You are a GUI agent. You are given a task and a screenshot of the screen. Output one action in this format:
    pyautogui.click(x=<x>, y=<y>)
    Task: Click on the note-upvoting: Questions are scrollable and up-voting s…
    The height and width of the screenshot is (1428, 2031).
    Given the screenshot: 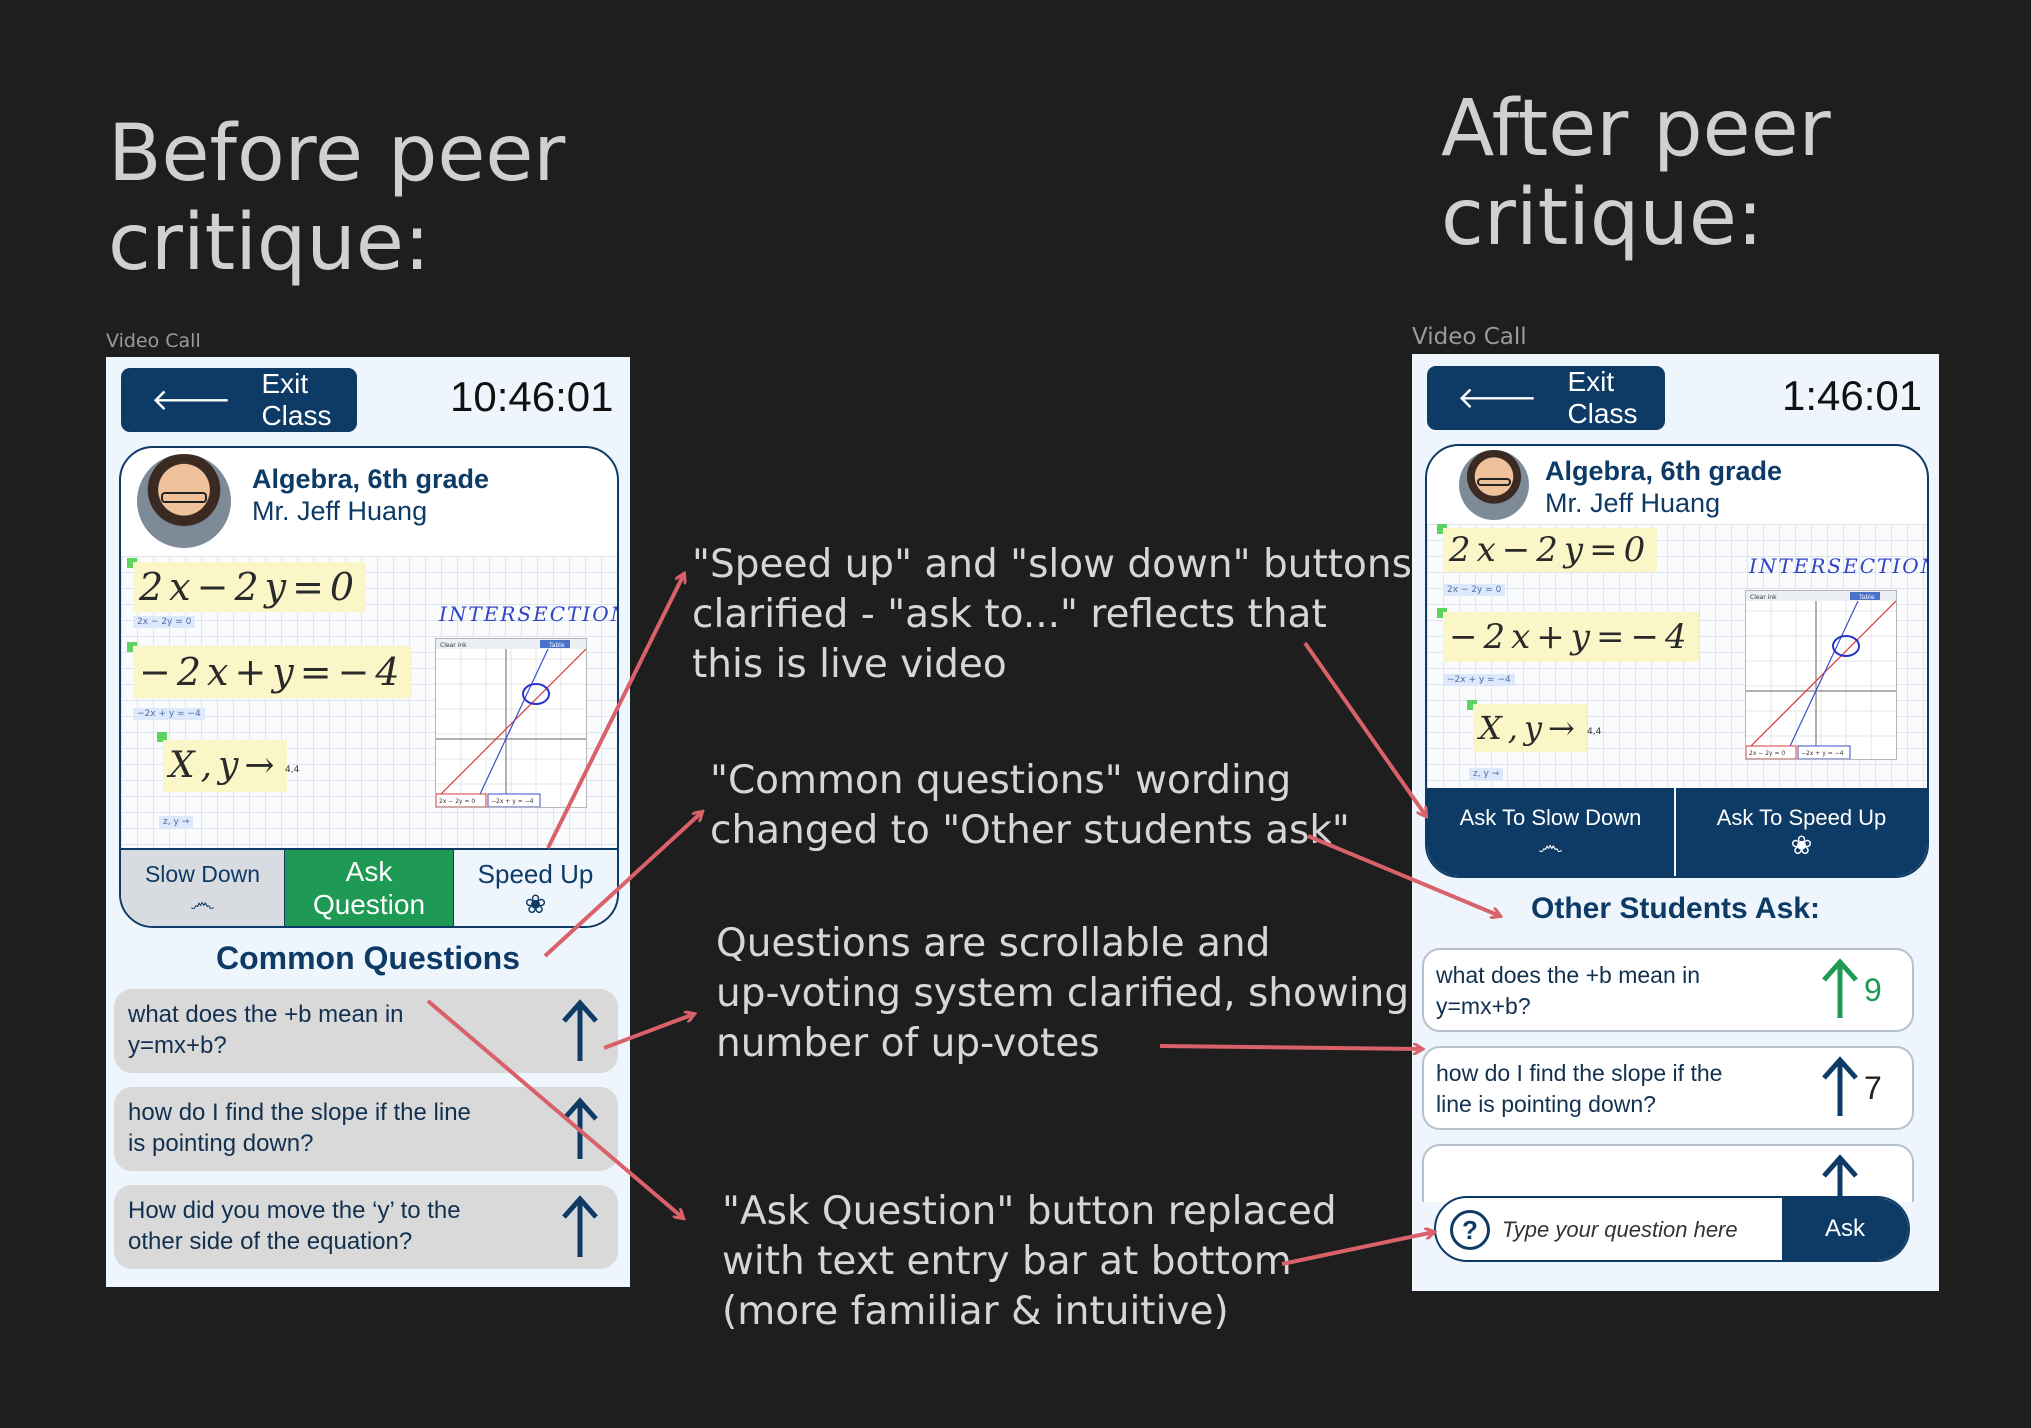 What is the action you would take?
    pyautogui.click(x=1063, y=993)
    